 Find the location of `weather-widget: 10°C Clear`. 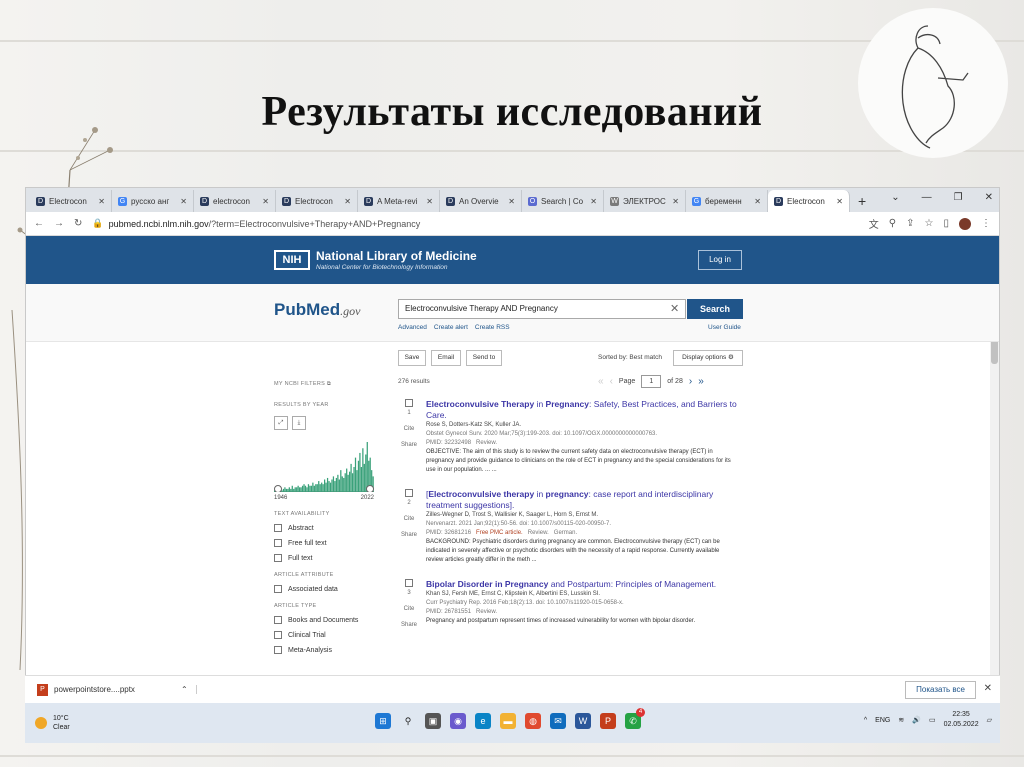

weather-widget: 10°C Clear is located at coordinates (47, 723).